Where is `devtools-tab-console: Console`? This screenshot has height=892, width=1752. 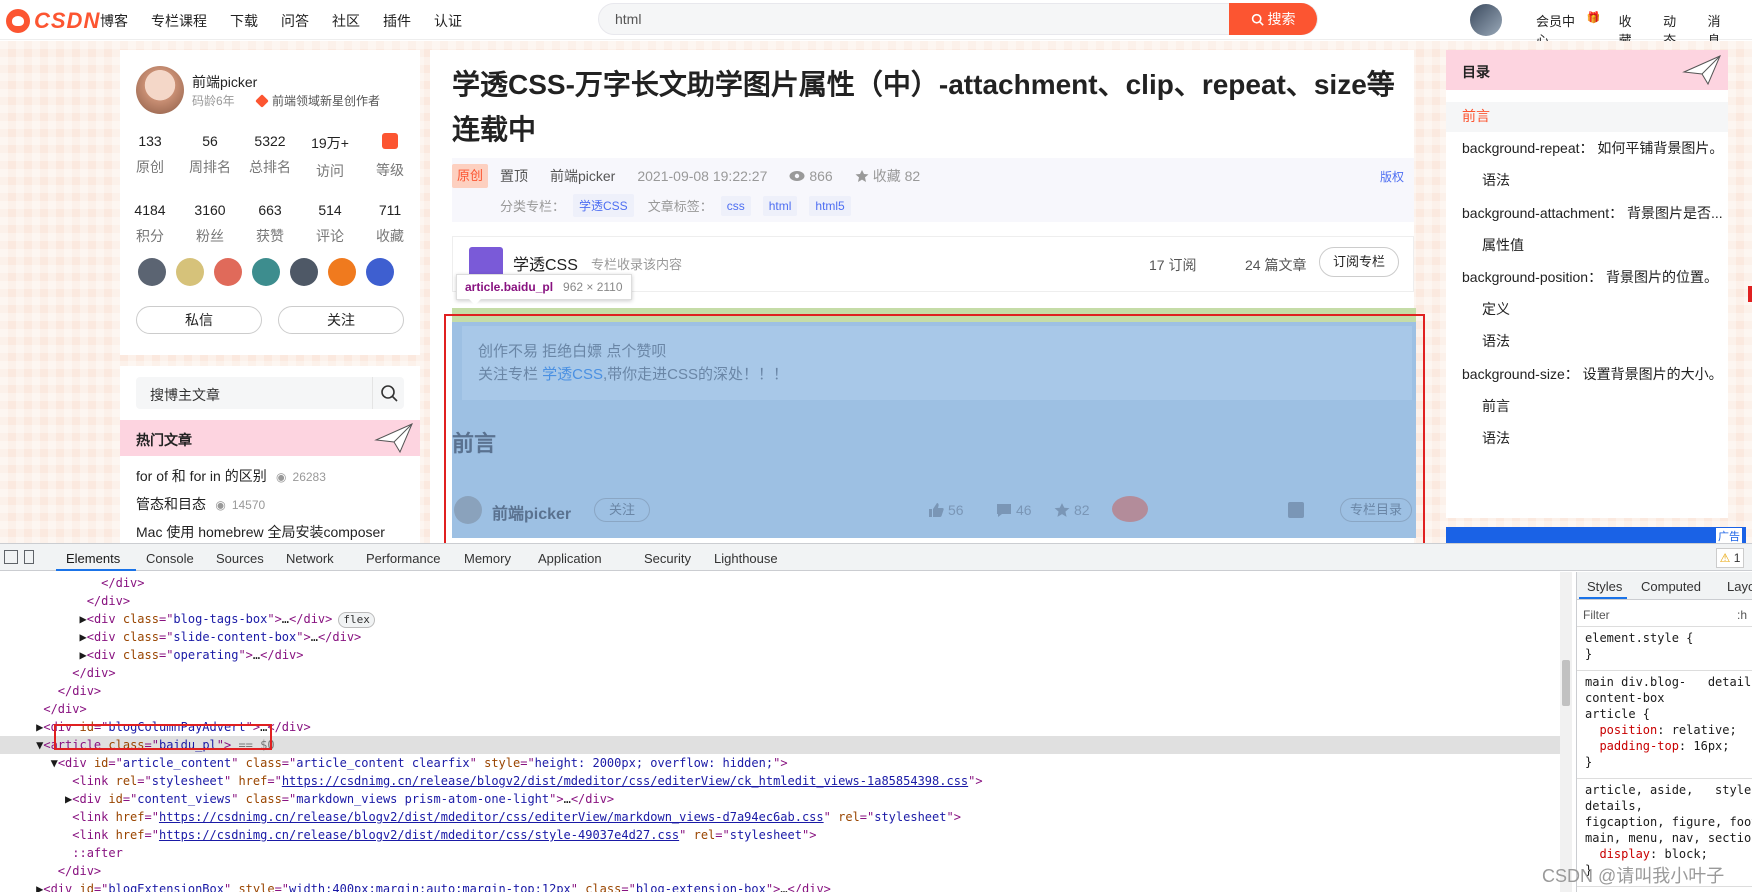 devtools-tab-console: Console is located at coordinates (170, 558).